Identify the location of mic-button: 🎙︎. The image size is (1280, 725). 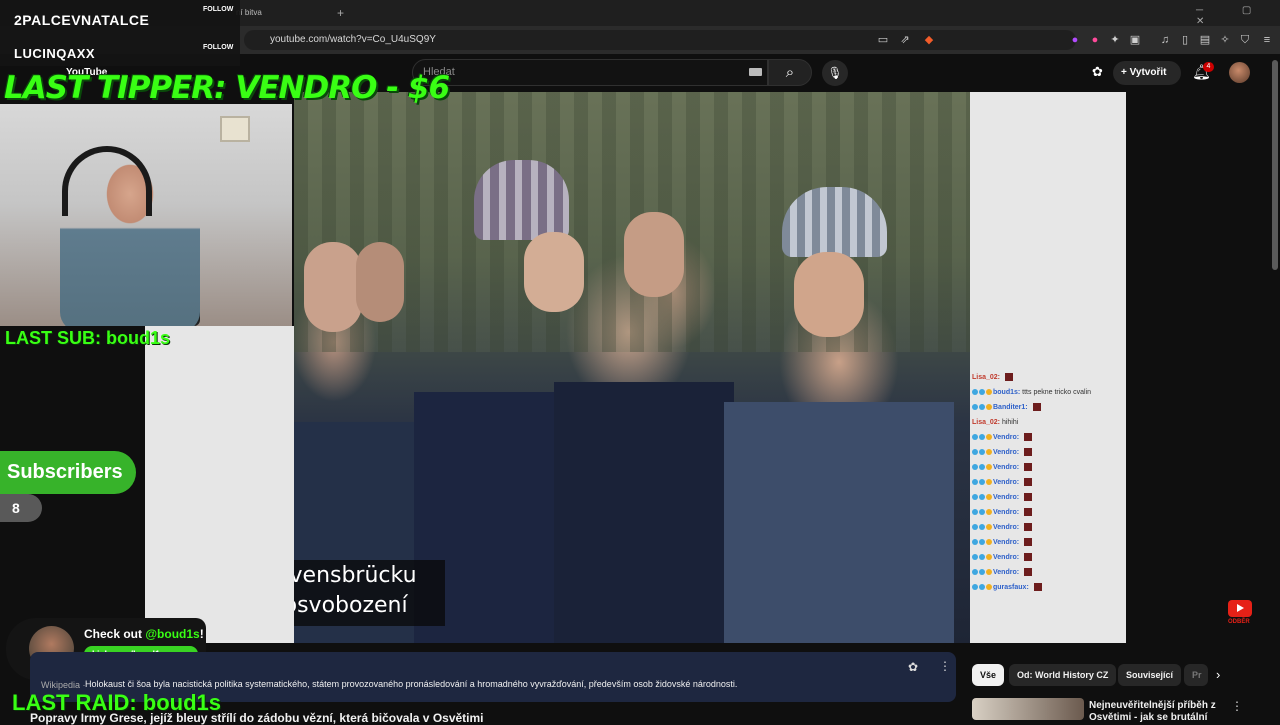
(835, 73).